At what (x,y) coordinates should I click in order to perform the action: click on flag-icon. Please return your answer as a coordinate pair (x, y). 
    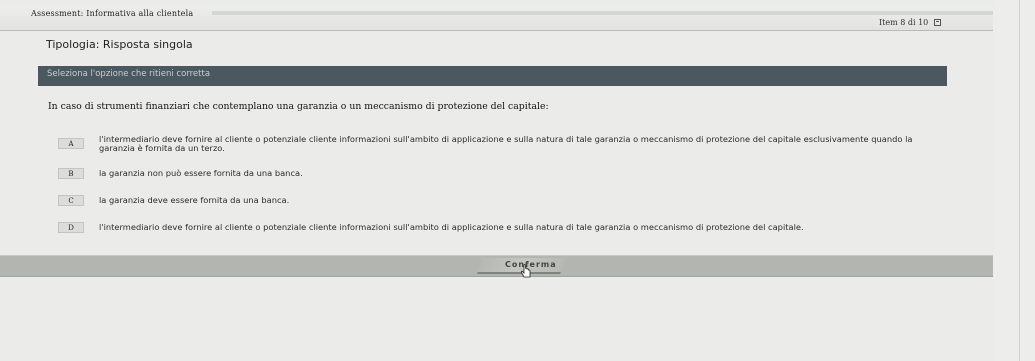
    Looking at the image, I should click on (937, 22).